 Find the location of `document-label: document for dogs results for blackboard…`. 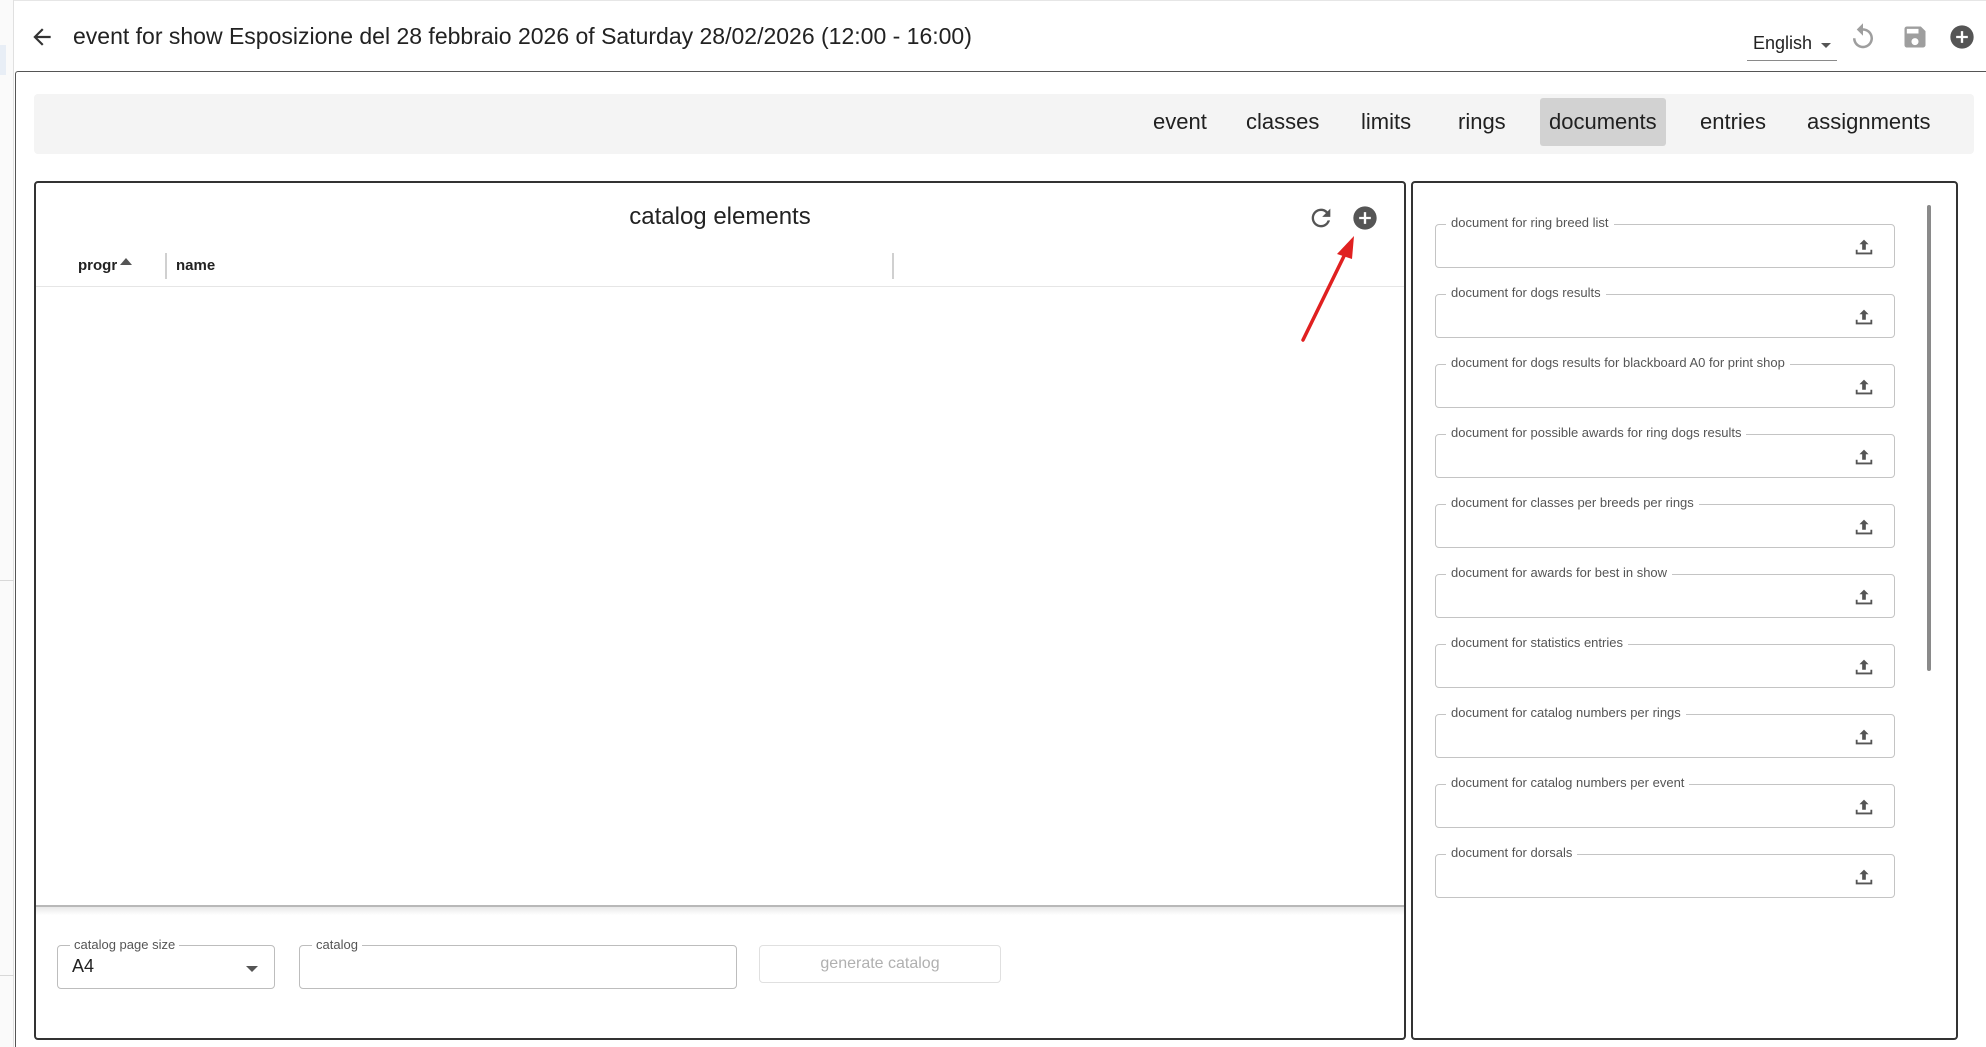

document-label: document for dogs results for blackboard… is located at coordinates (1618, 362).